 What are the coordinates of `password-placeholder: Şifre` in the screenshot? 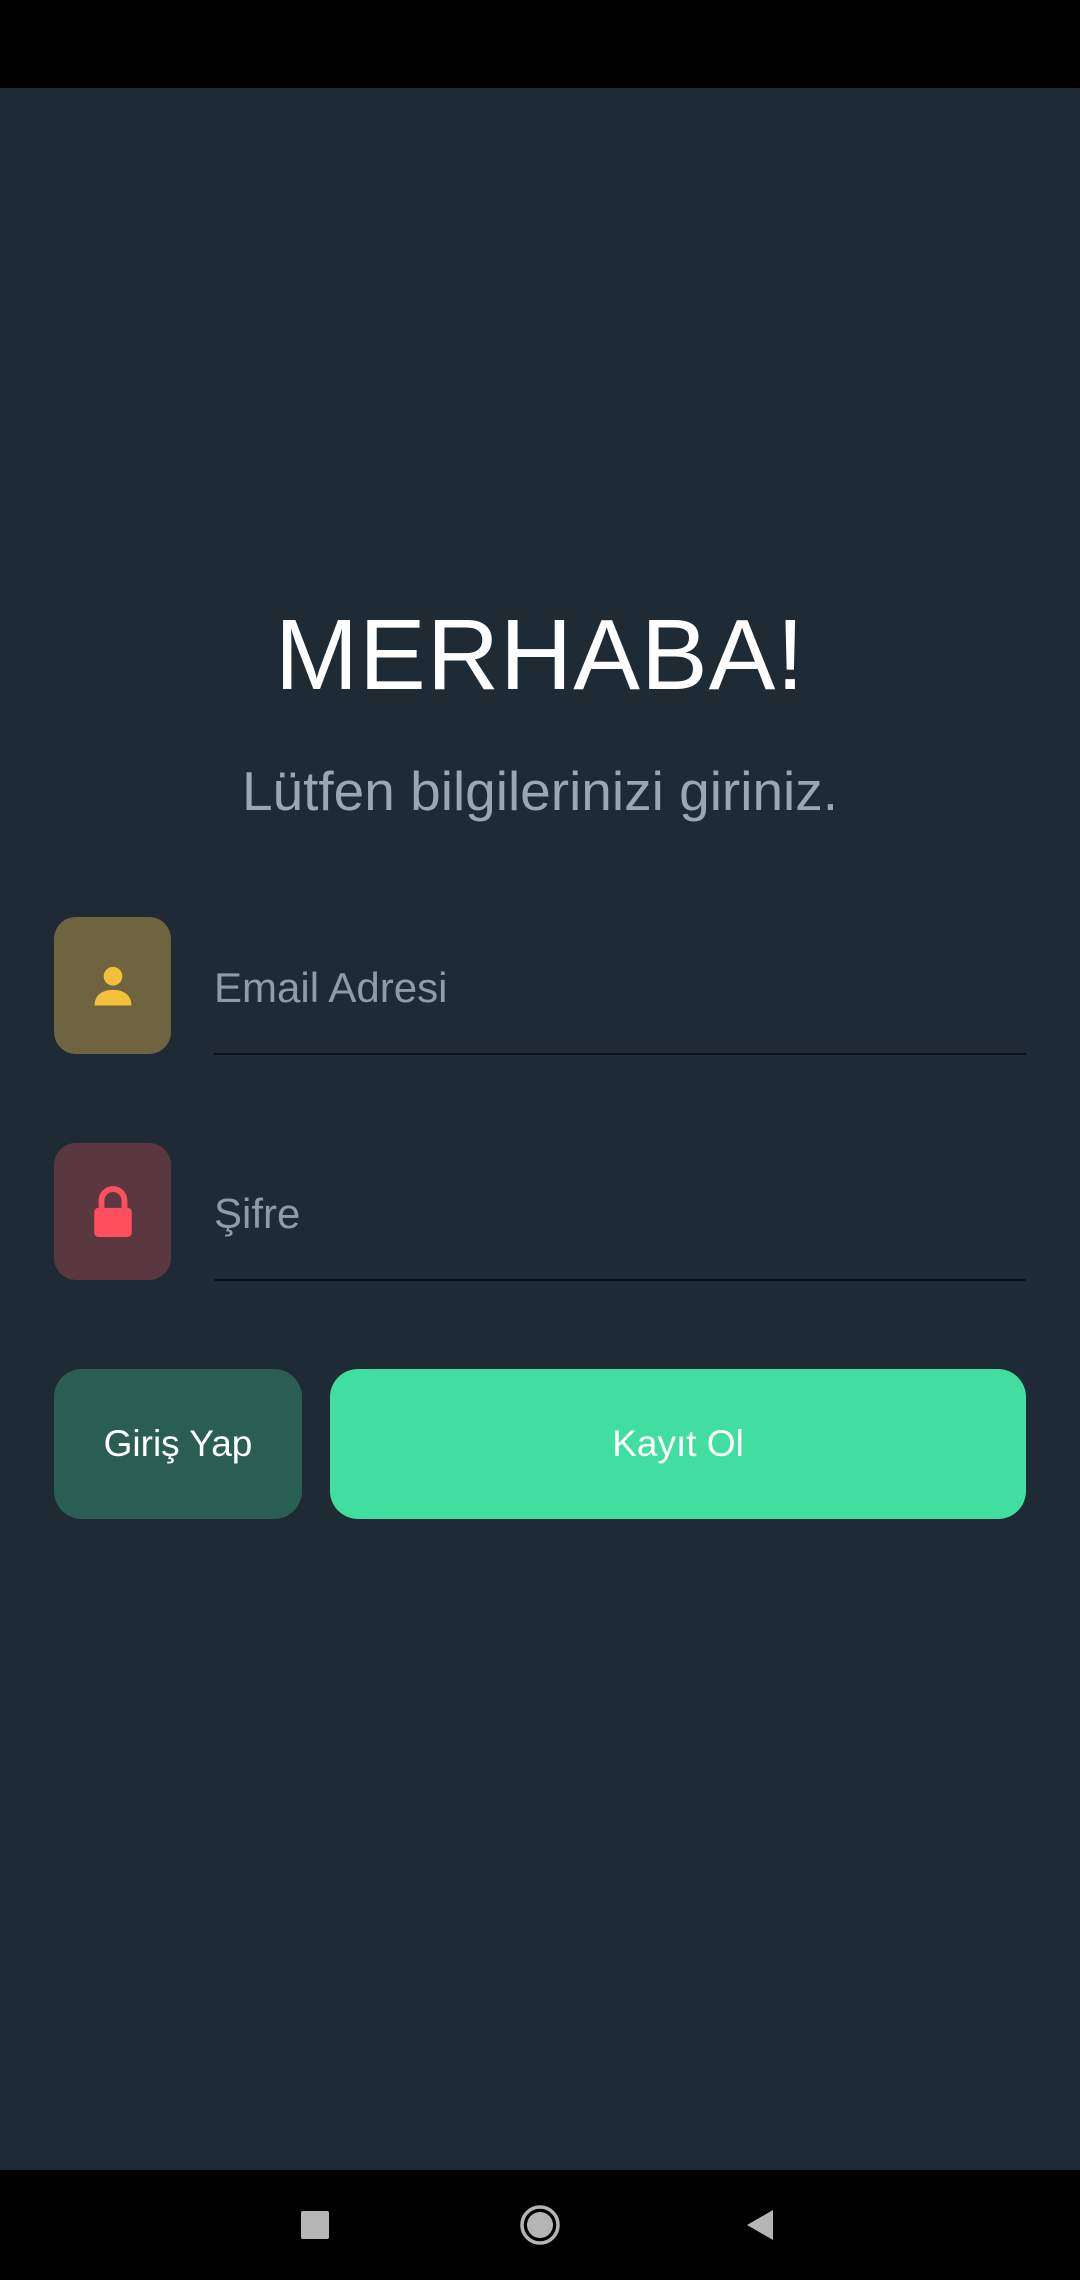 It's located at (257, 1213).